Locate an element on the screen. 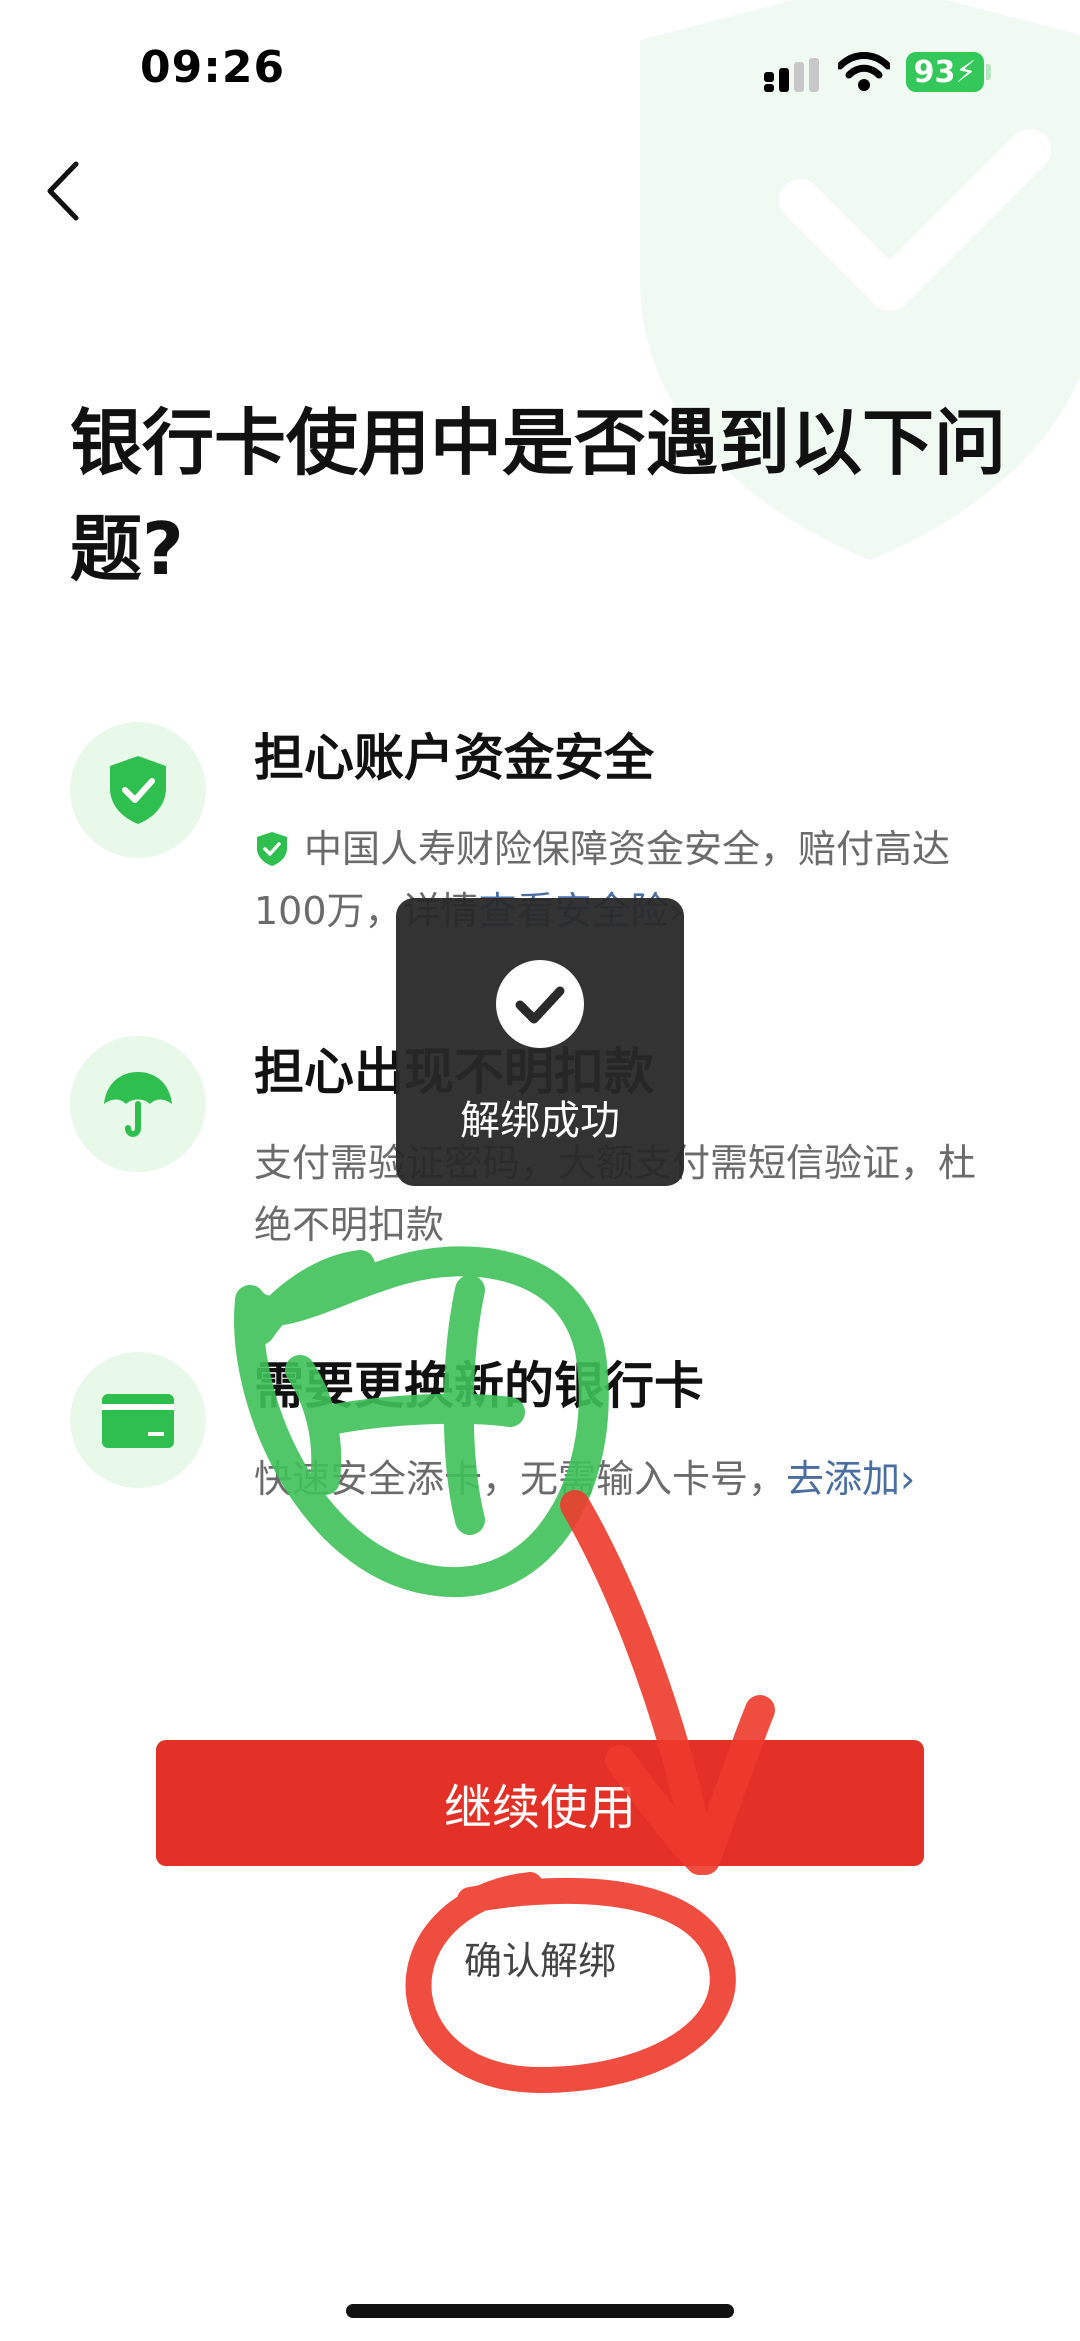 The height and width of the screenshot is (2341, 1080). toast-text: 解绑成功 is located at coordinates (540, 1121).